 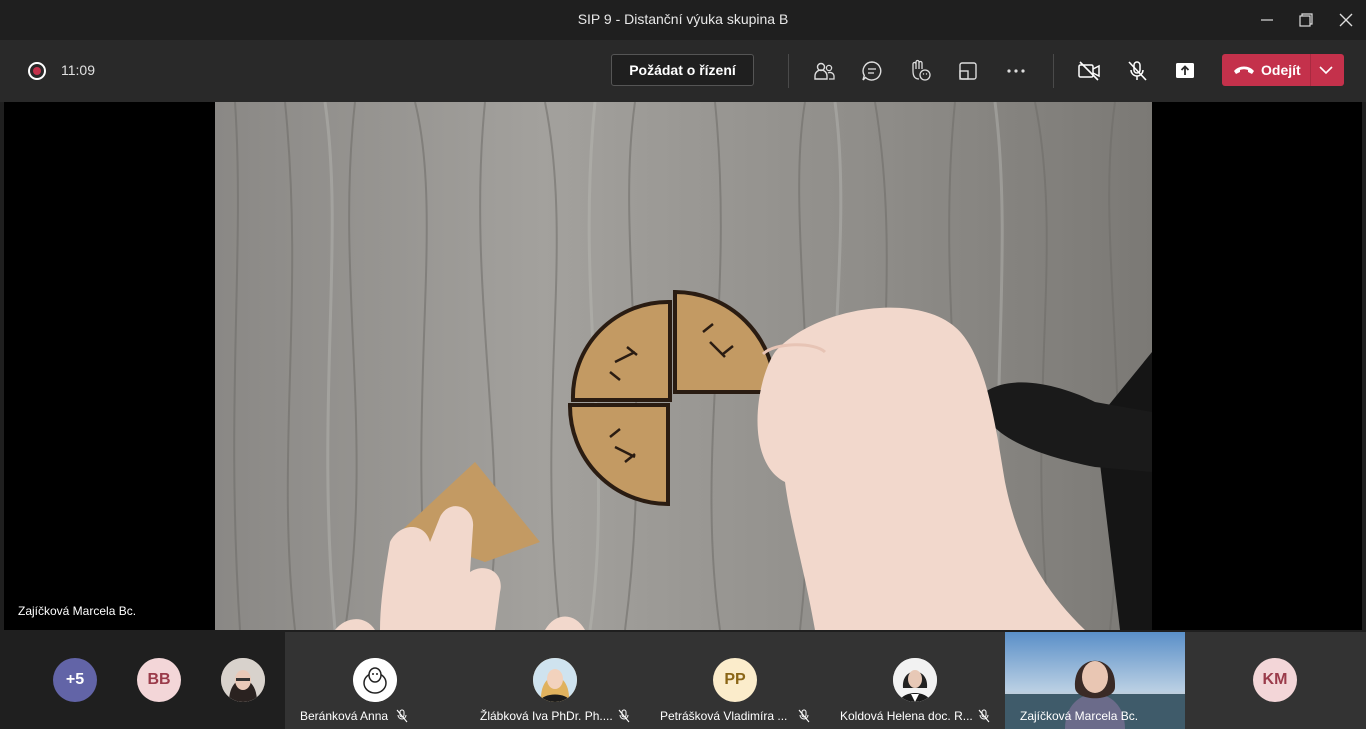 I want to click on participant-name: Zajíčková Marcela Bc., so click(x=1079, y=716).